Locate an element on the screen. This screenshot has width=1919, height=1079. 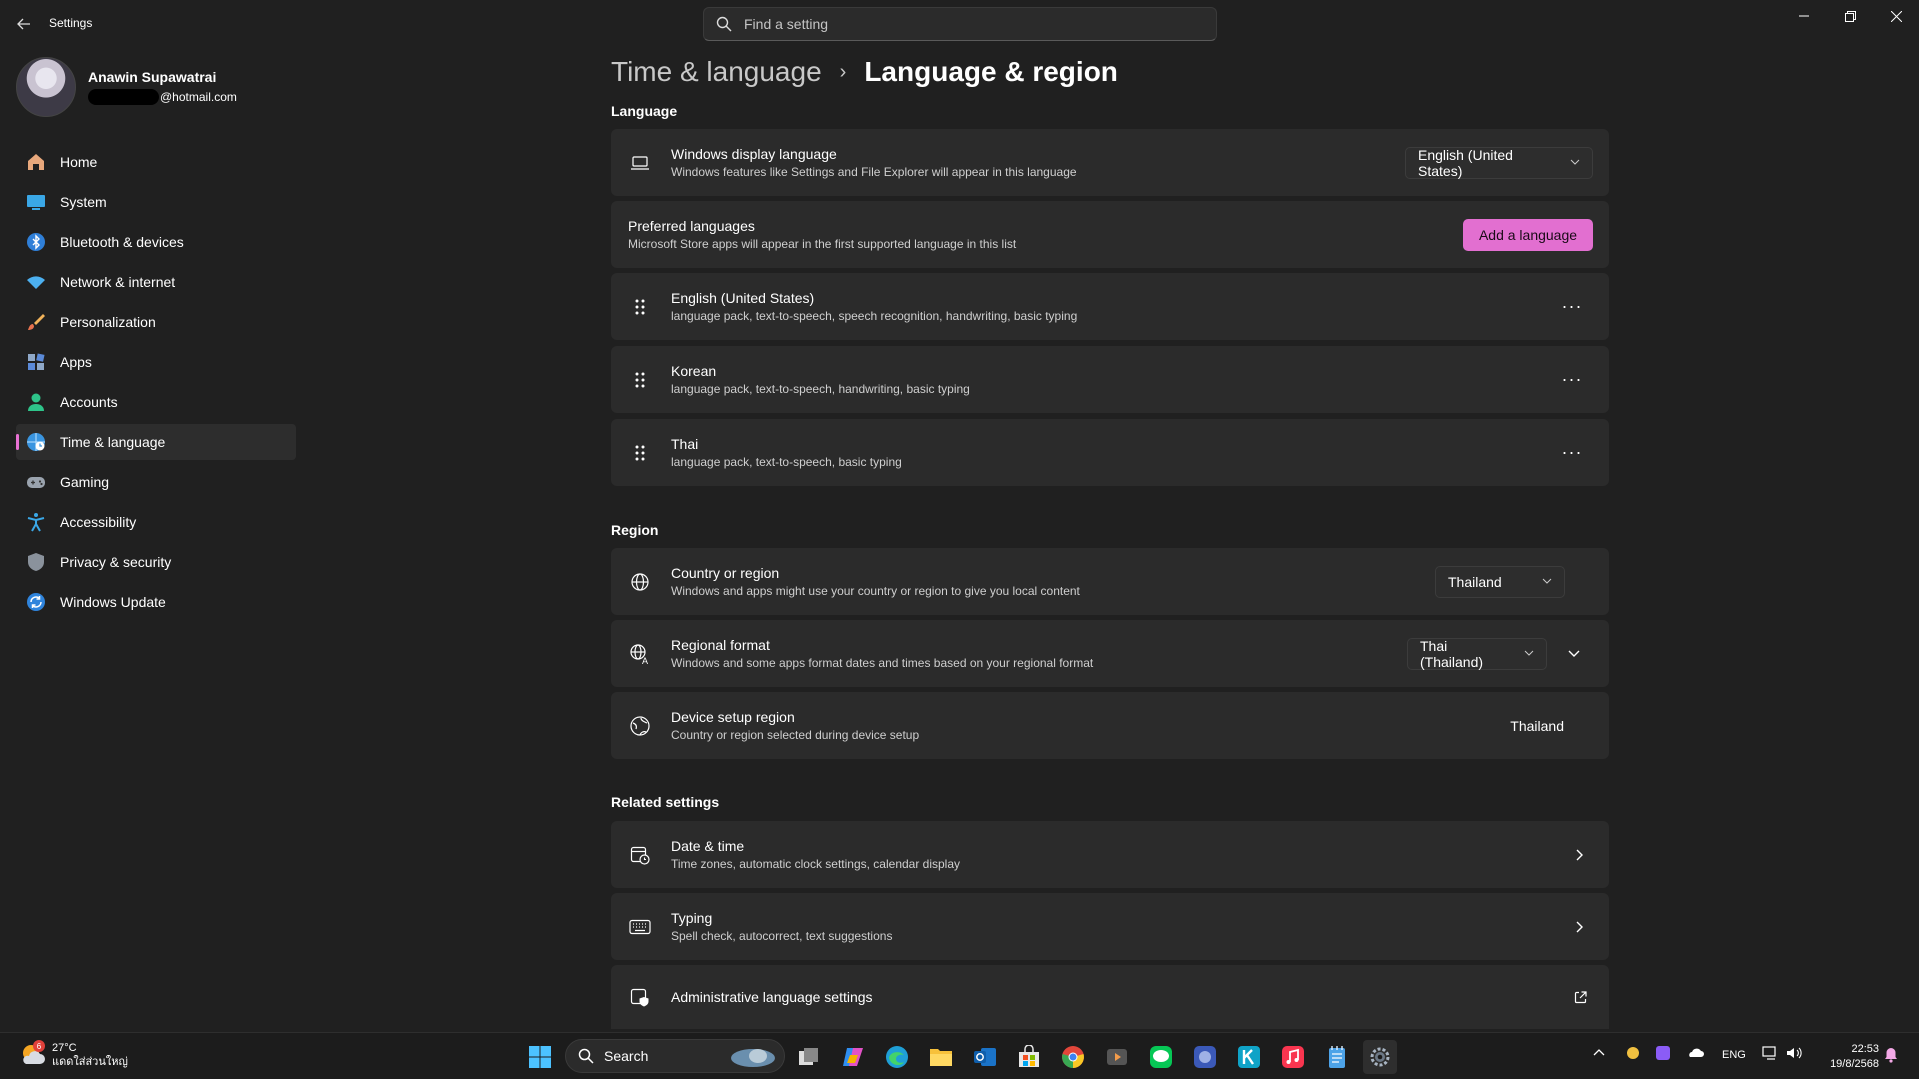
clock-time: 22:53 is located at coordinates (1865, 1049).